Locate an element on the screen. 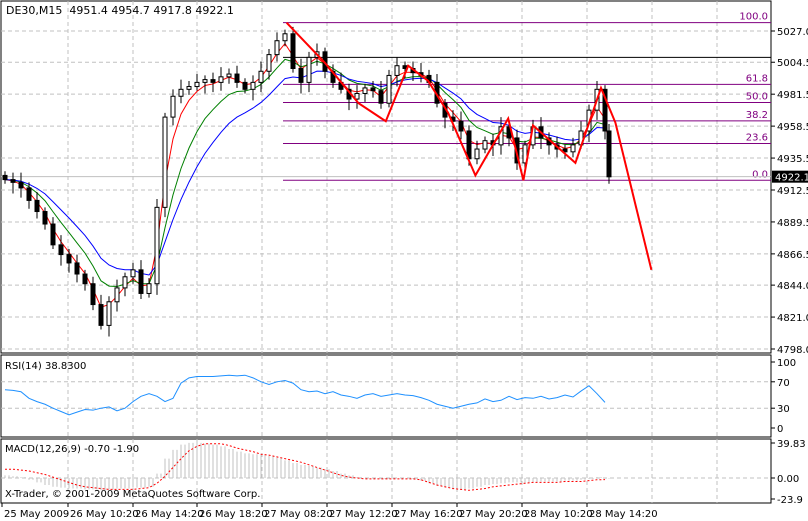 This screenshot has width=808, height=521. rsi-title: RSI(14) 38.8300 is located at coordinates (46, 366).